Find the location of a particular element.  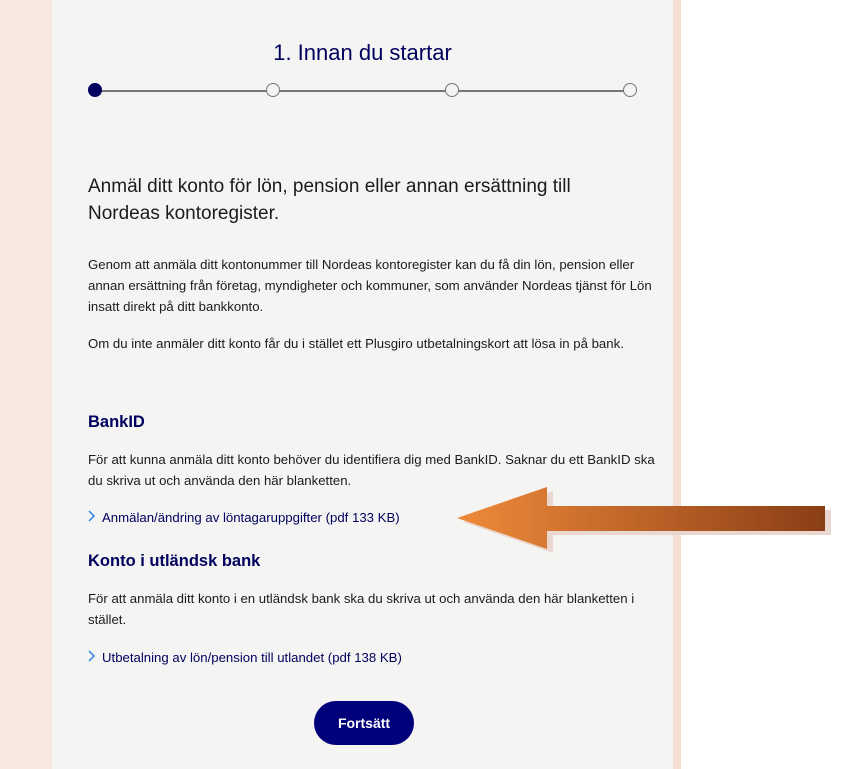

foreign-account-heading: Konto i utländsk bank is located at coordinates (174, 561).